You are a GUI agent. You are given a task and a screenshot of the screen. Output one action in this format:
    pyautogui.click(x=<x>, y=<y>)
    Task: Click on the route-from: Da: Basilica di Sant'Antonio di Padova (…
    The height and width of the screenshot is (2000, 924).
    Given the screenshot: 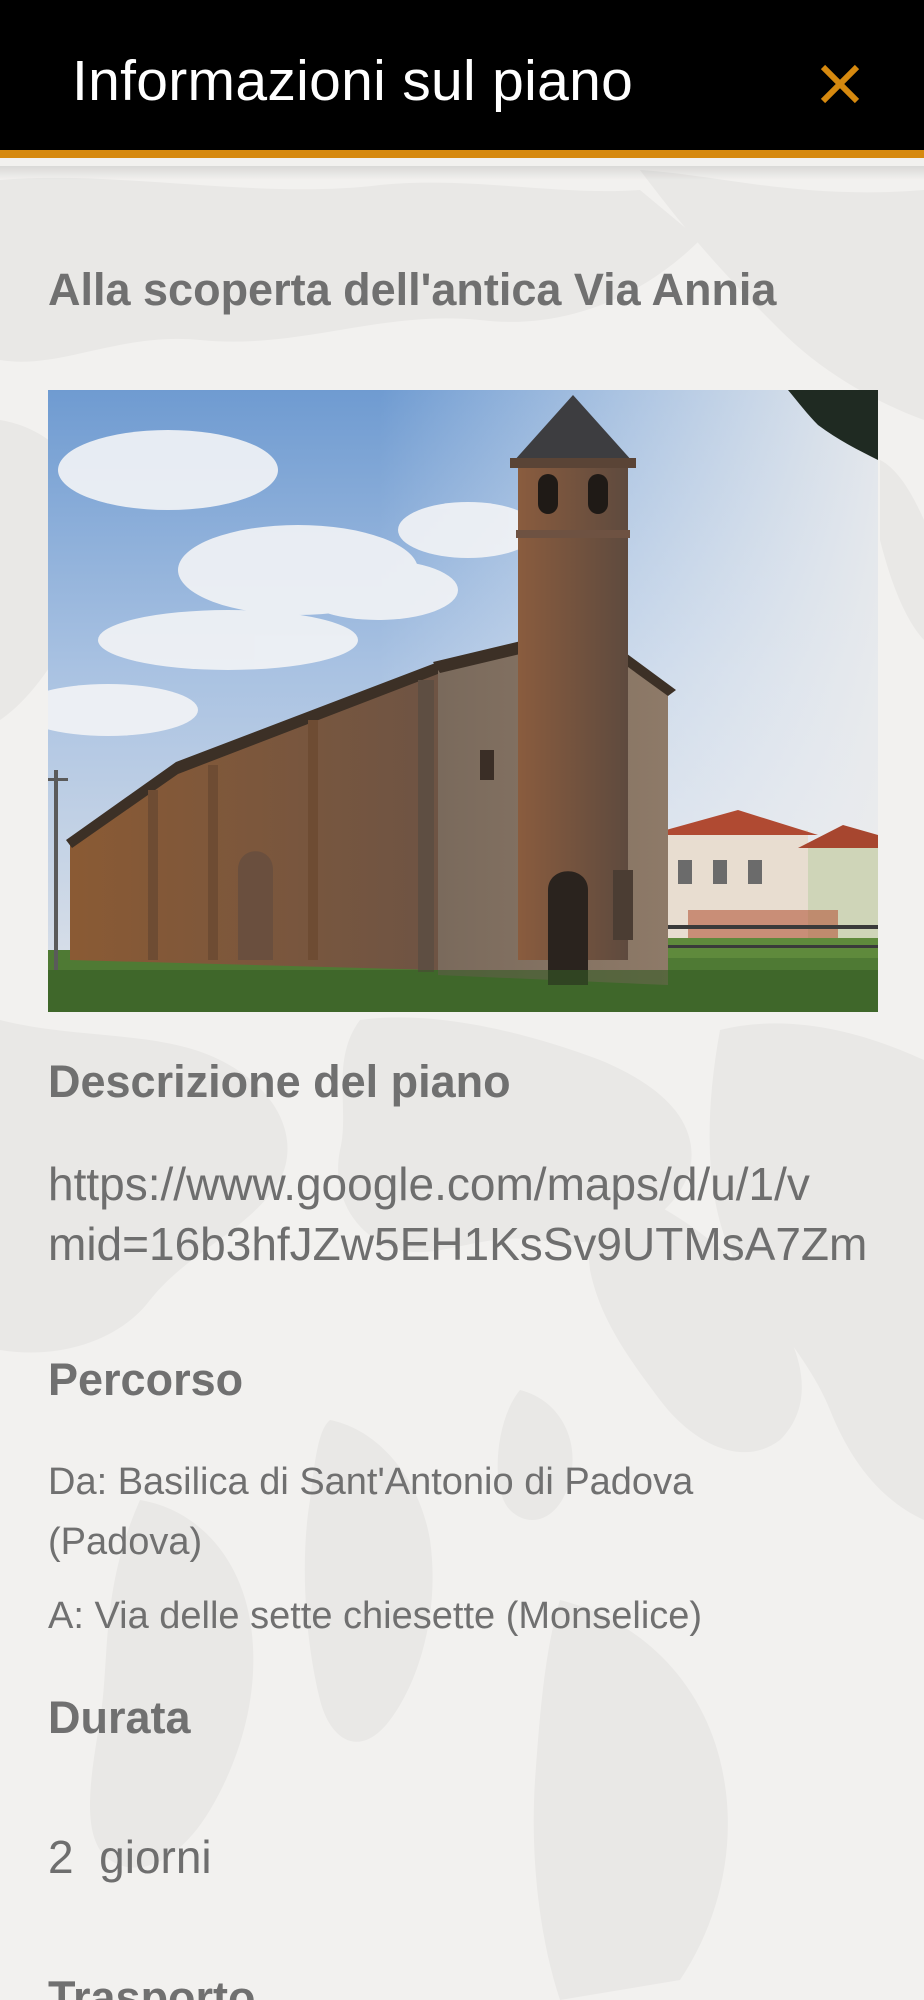 What is the action you would take?
    pyautogui.click(x=371, y=1512)
    